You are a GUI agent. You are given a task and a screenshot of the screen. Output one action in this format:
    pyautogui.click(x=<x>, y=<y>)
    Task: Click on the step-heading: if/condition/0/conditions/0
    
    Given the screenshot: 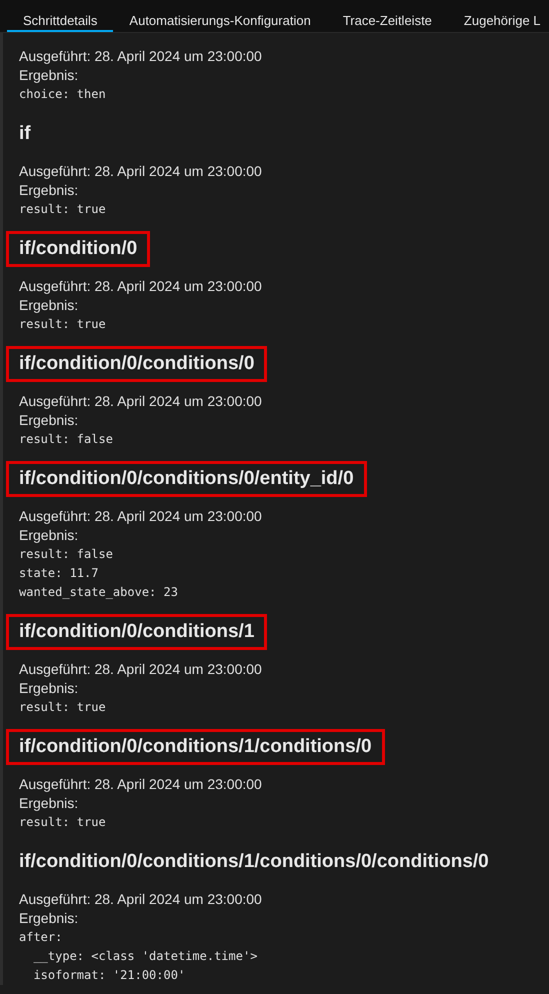 What is the action you would take?
    pyautogui.click(x=137, y=364)
    